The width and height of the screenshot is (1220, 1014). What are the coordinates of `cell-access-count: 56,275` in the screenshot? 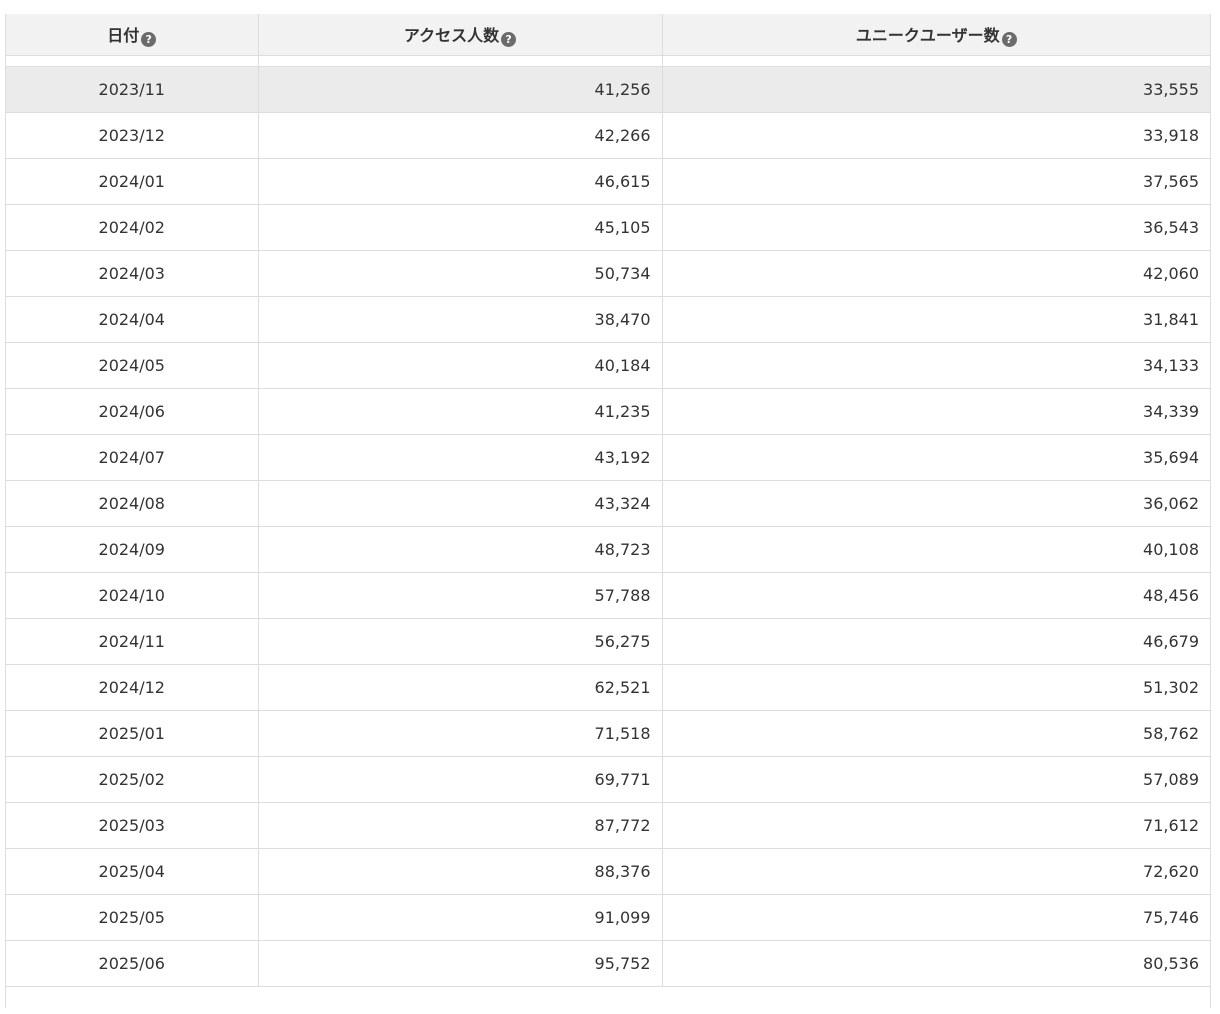 It's located at (460, 641).